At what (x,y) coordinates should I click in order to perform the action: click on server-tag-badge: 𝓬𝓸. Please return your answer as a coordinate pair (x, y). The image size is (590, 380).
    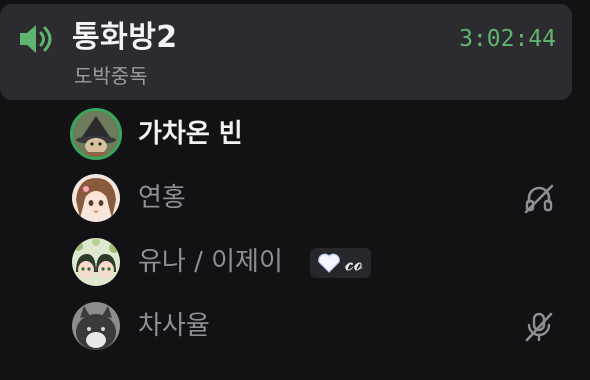
    Looking at the image, I should click on (341, 263).